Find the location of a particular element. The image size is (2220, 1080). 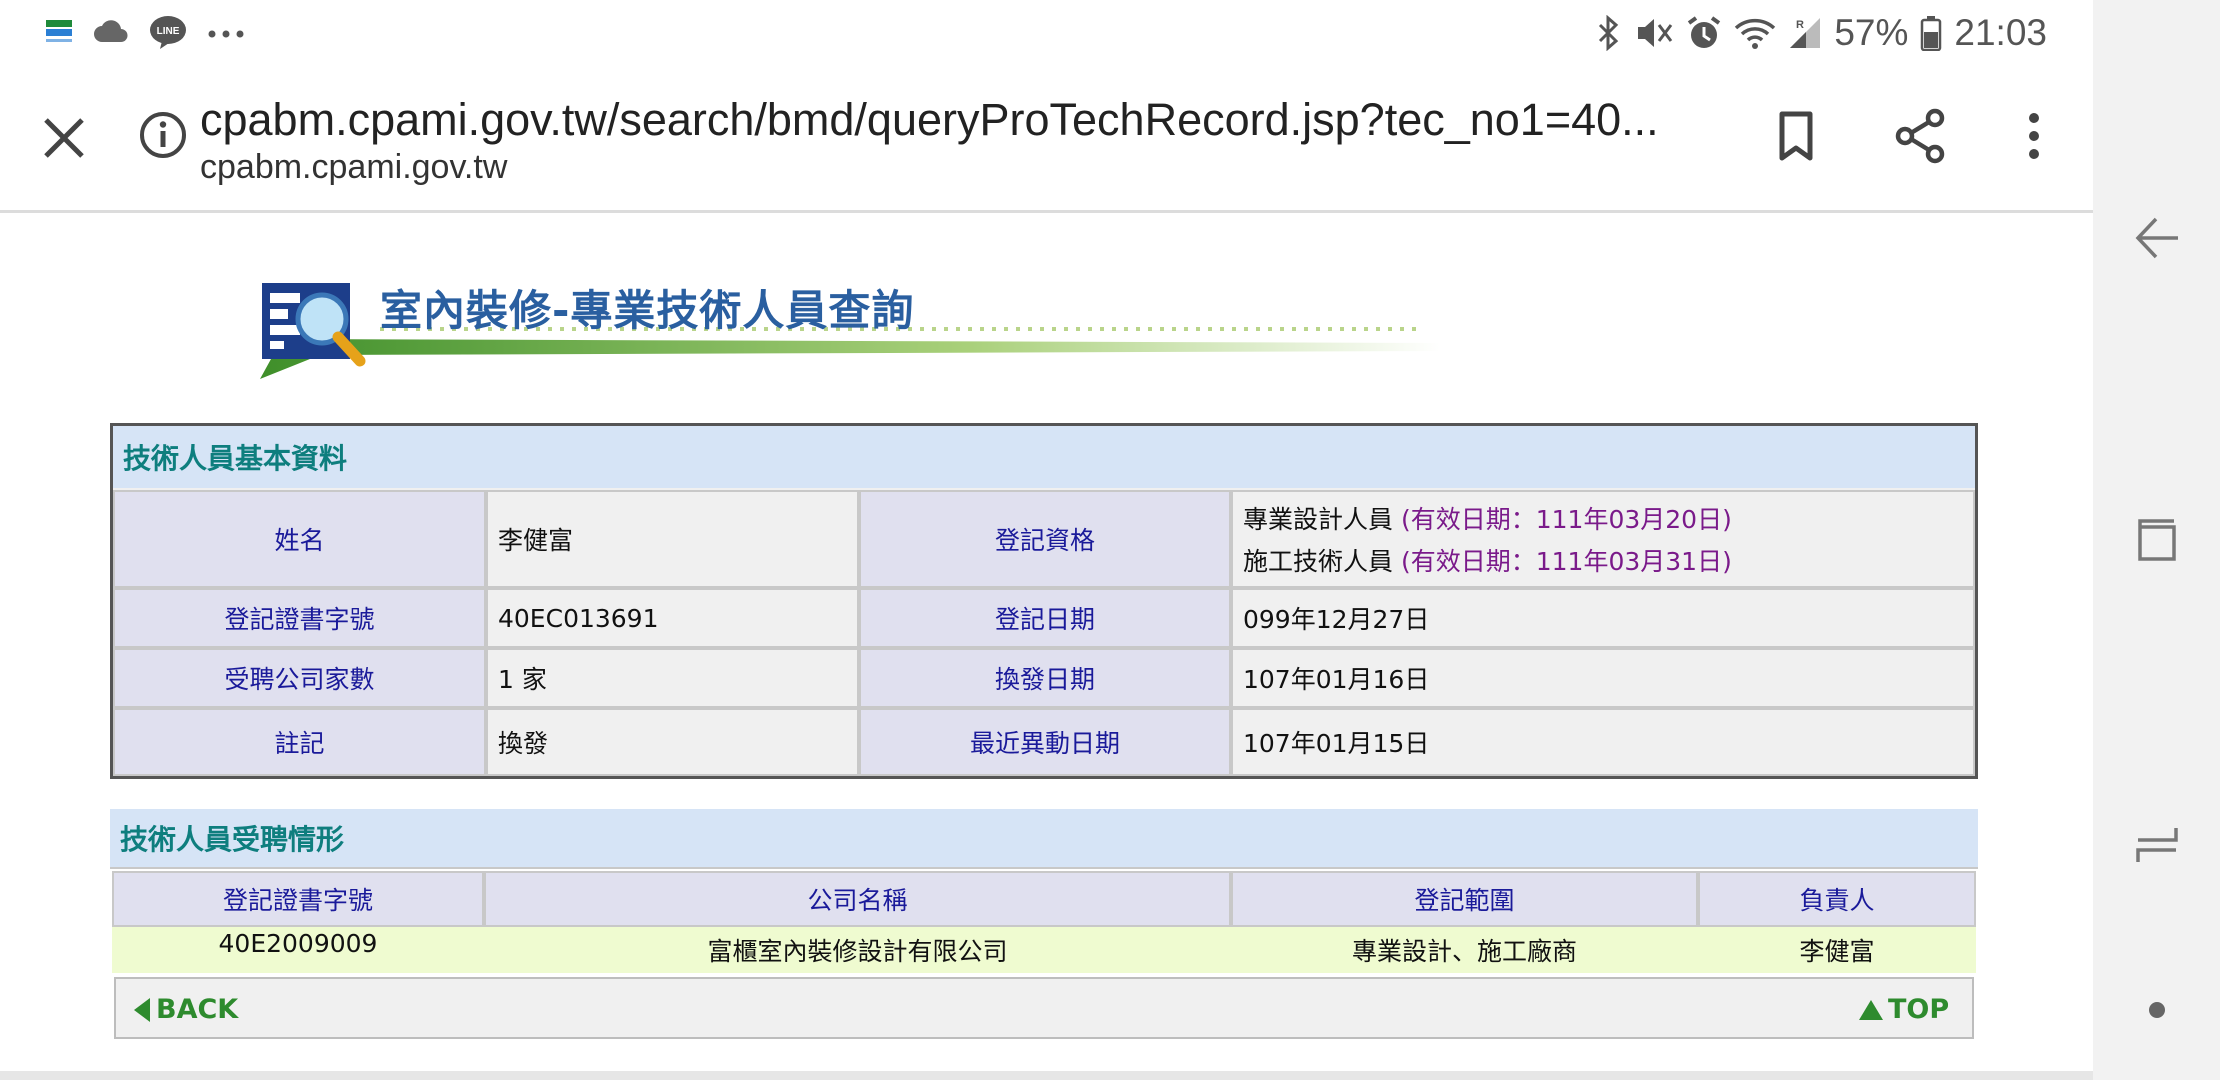

nav-recents-icon is located at coordinates (2156, 540).